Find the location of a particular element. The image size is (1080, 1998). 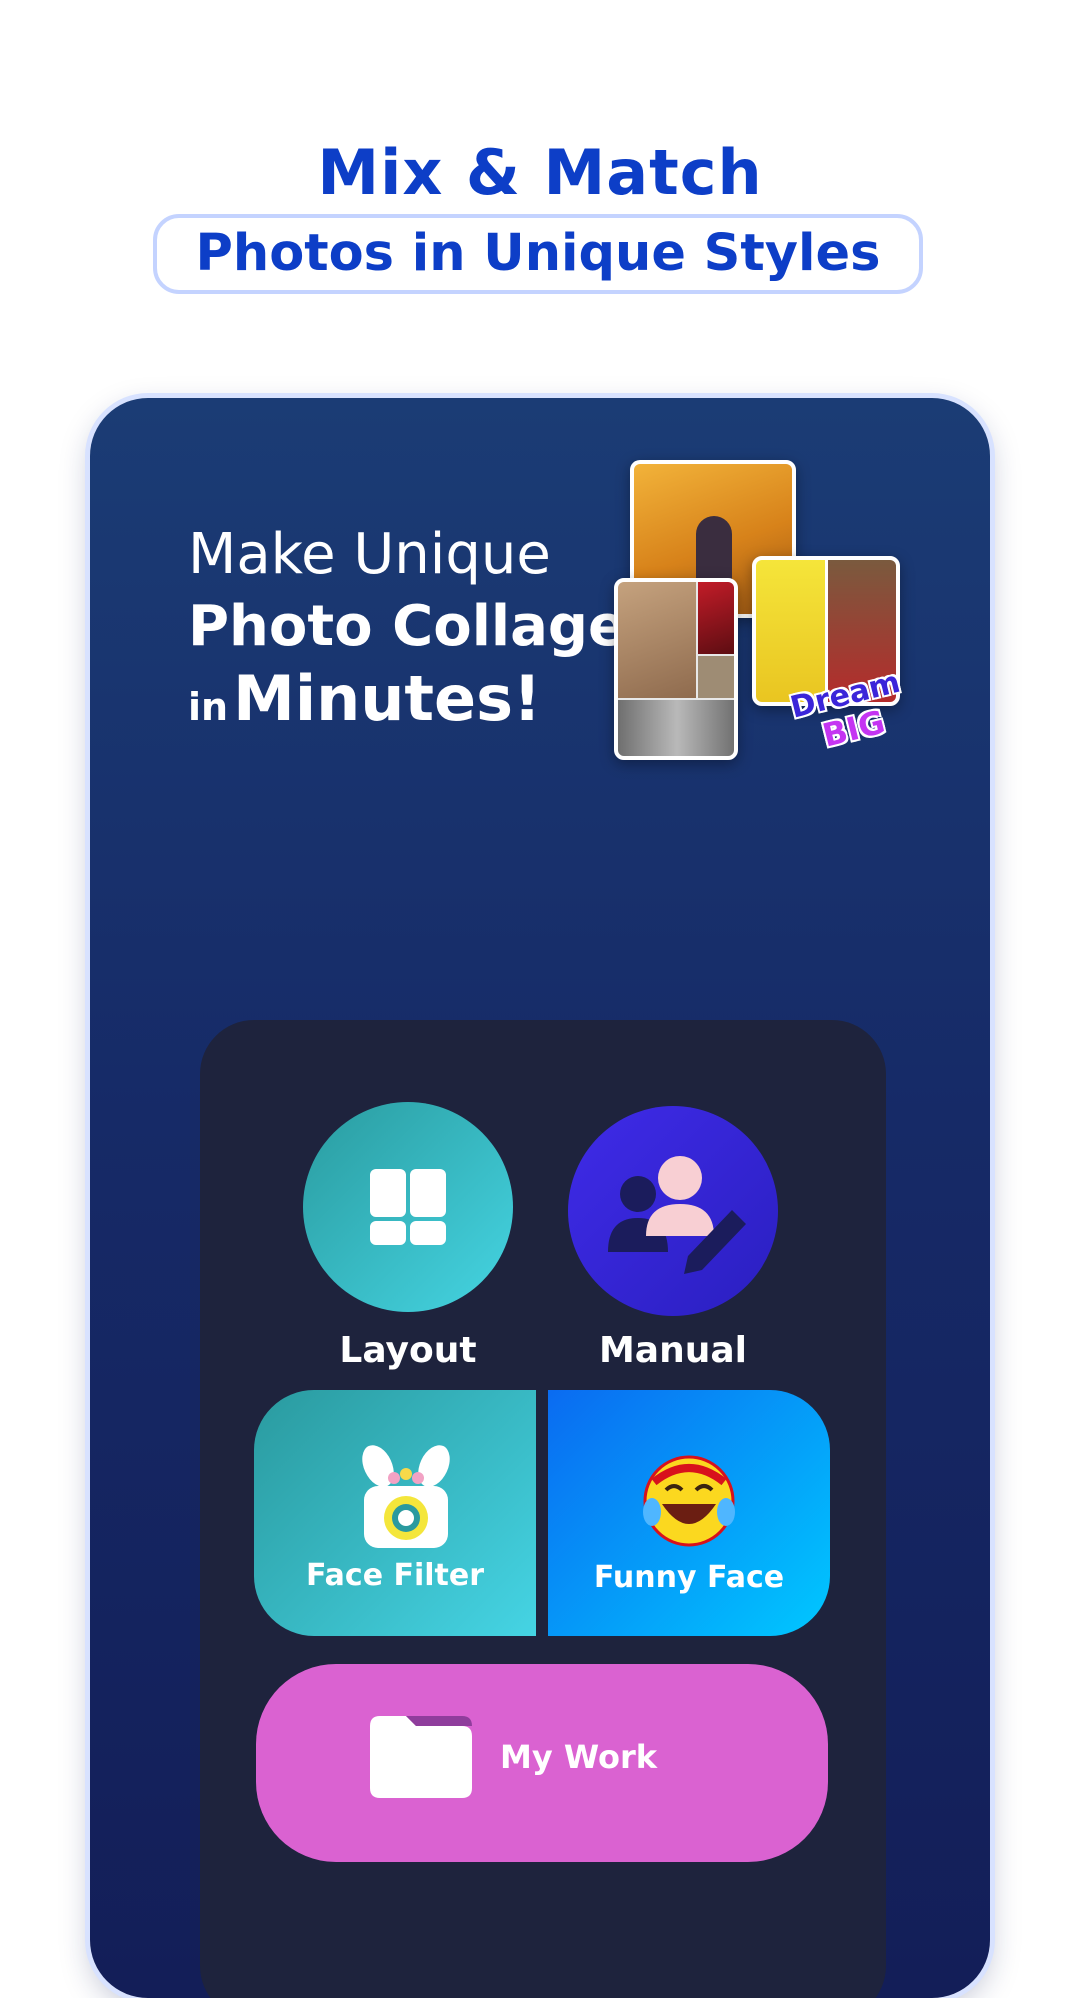

manual-button is located at coordinates (673, 1211).